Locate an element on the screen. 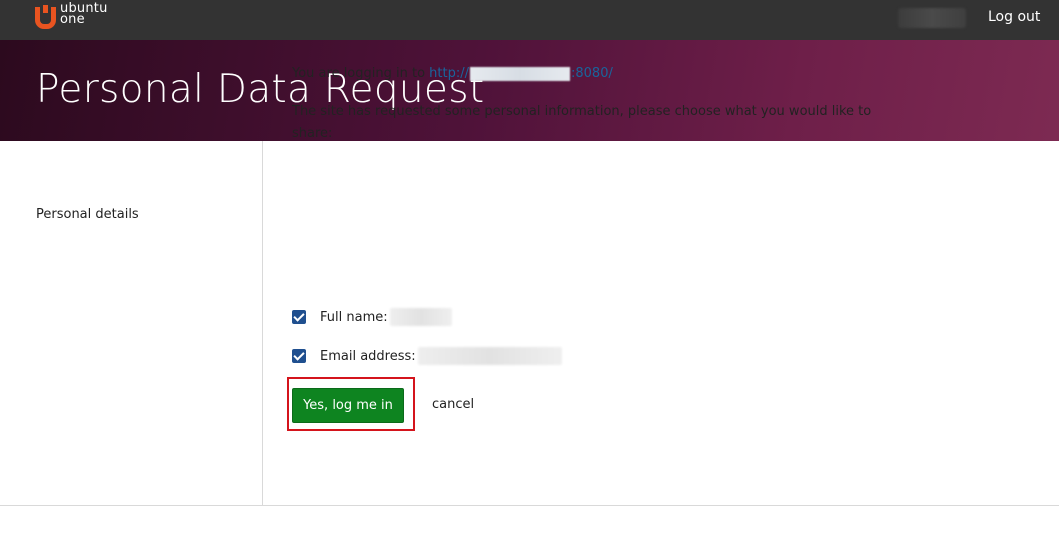 This screenshot has width=1059, height=534. email-option: Email address: is located at coordinates (427, 356).